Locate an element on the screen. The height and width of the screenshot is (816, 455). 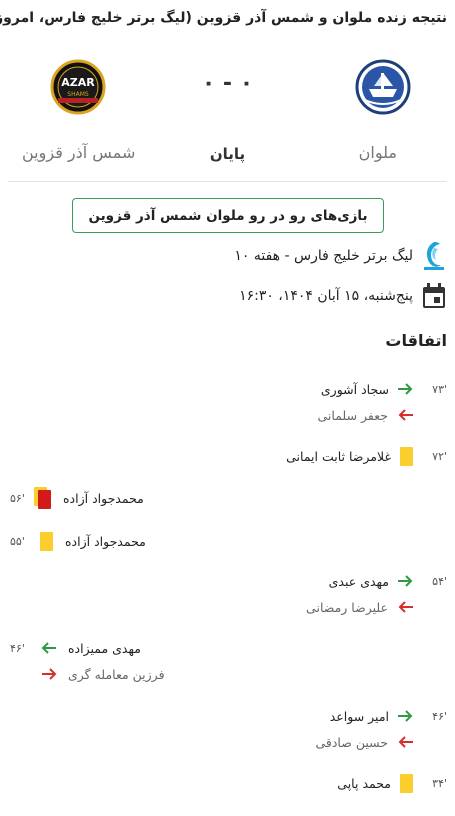
scoreboard: ۰ - ۰ AZAR SHAMS is located at coordinates (227, 85).